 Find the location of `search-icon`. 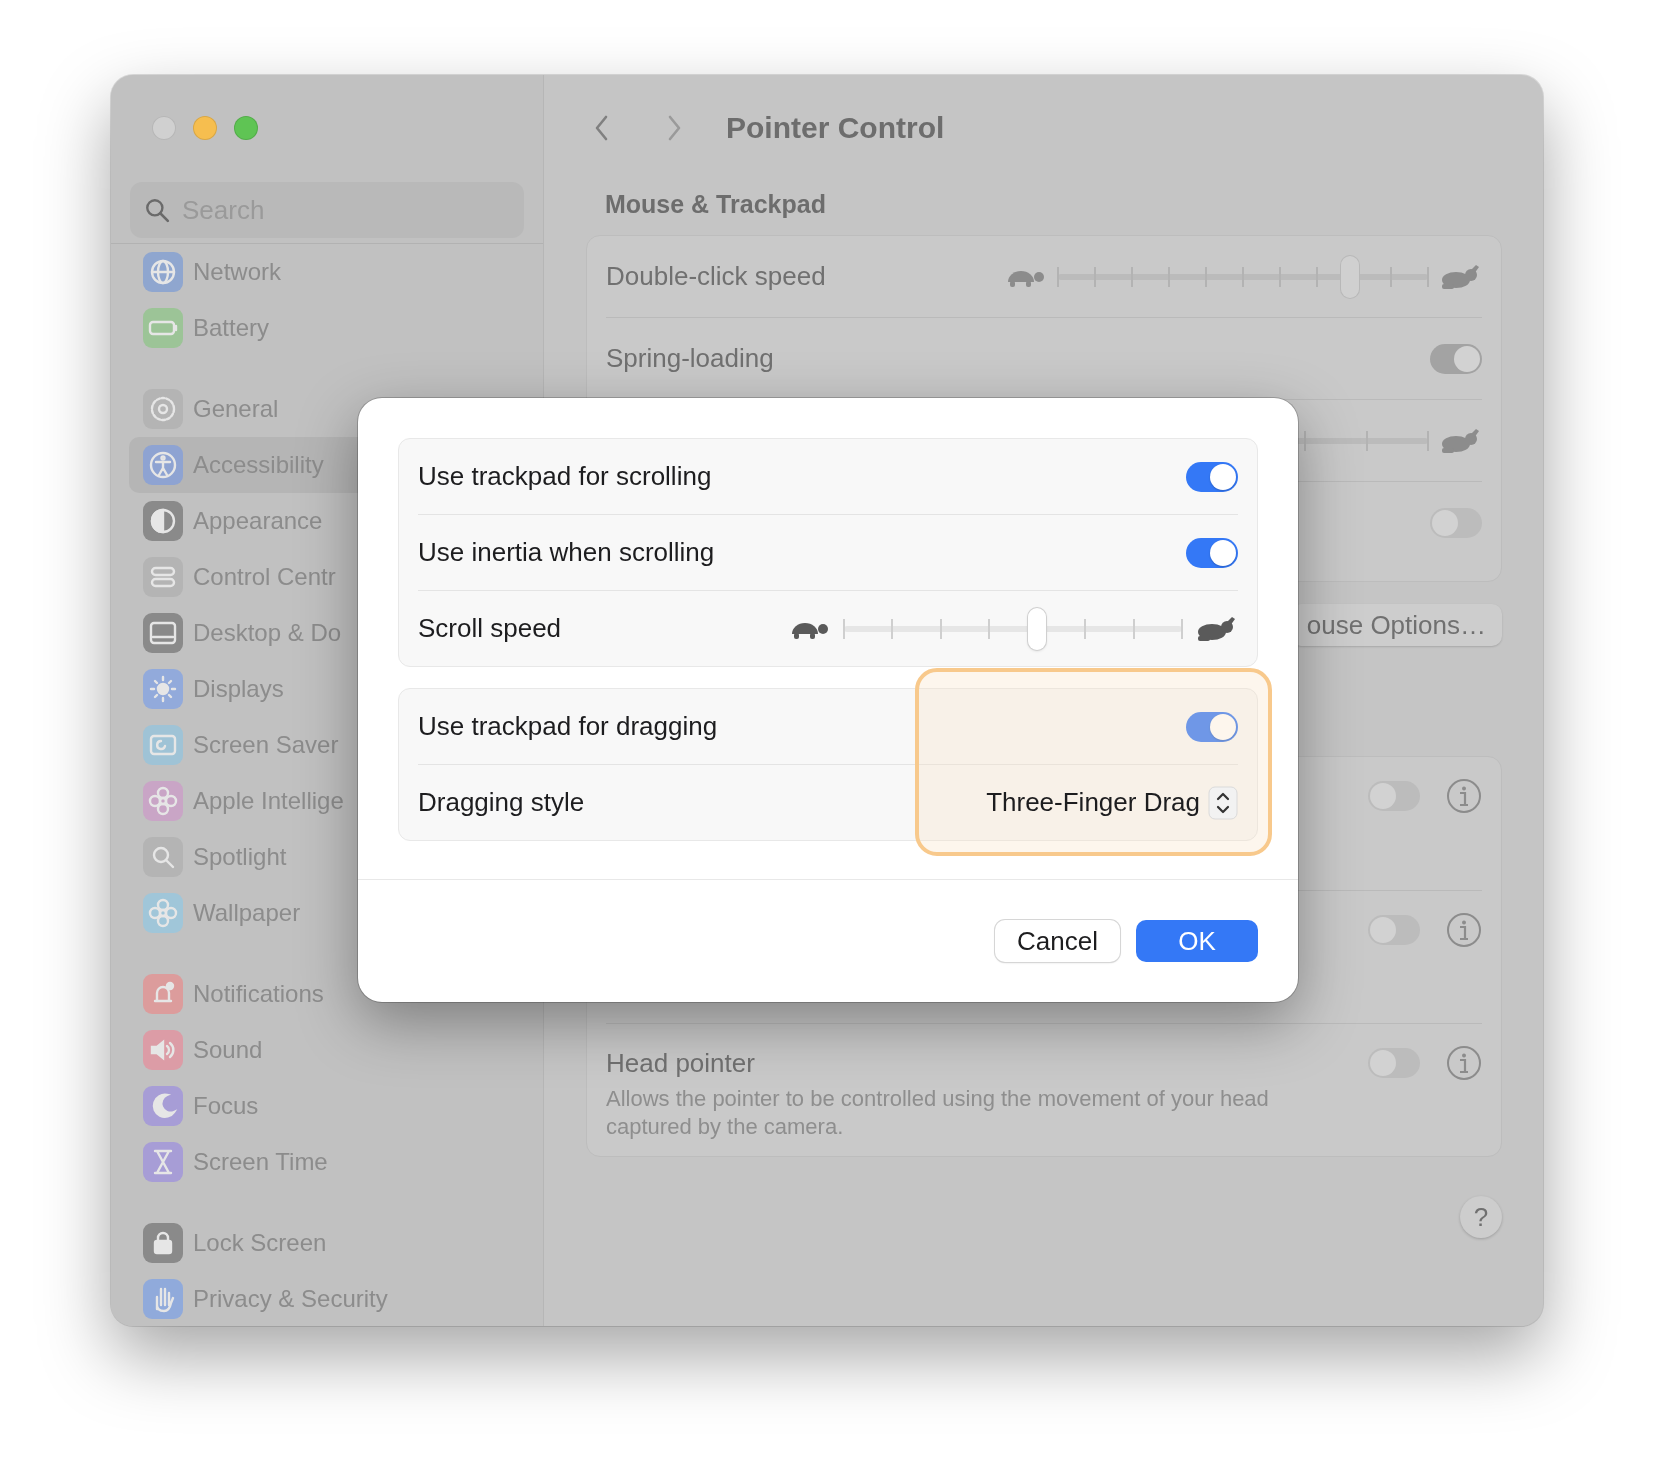

search-icon is located at coordinates (157, 210).